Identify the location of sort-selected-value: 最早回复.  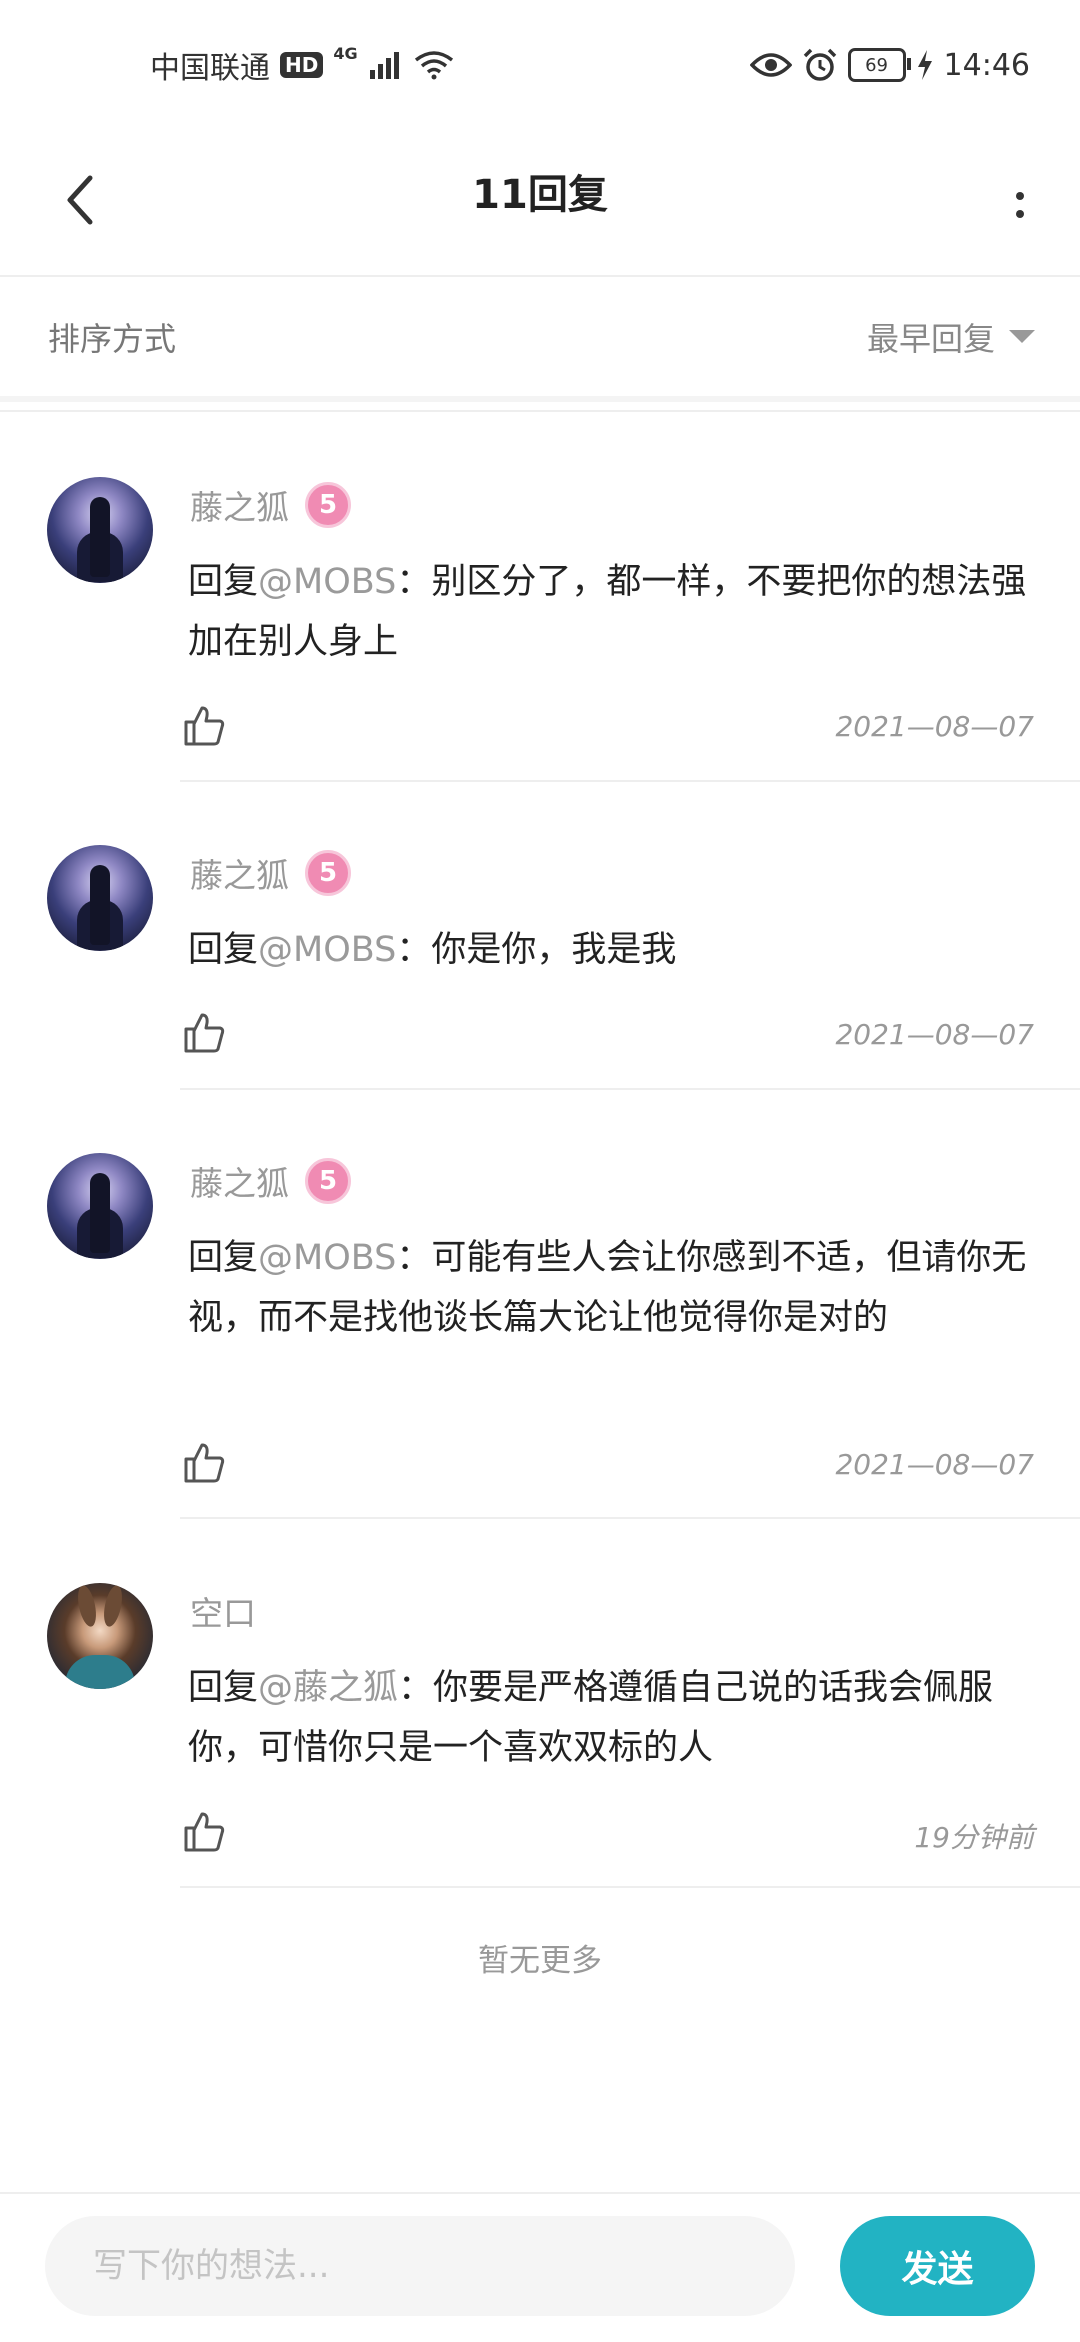
(930, 338).